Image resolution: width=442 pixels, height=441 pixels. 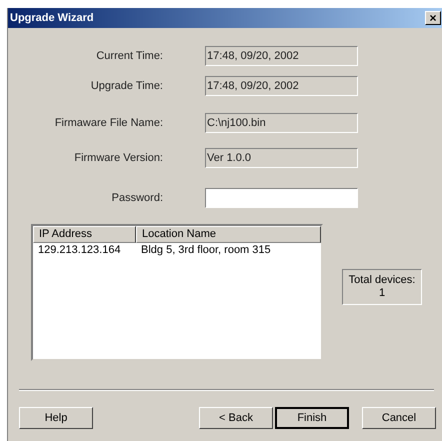 I want to click on window-title: Upgrade Wizard, so click(x=52, y=18).